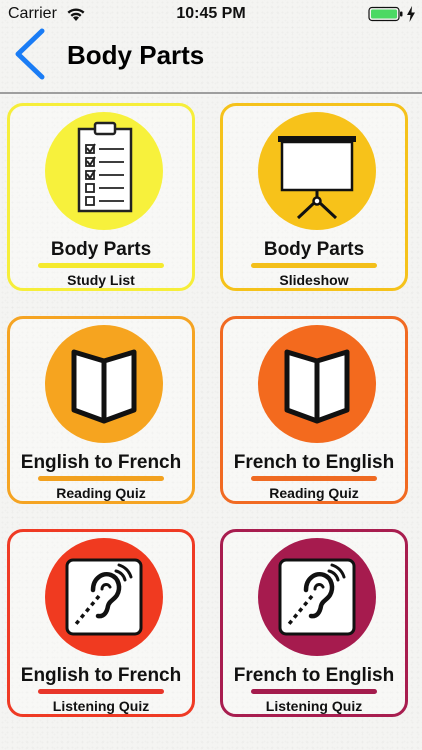  I want to click on nav-bar: Body Parts, so click(211, 59).